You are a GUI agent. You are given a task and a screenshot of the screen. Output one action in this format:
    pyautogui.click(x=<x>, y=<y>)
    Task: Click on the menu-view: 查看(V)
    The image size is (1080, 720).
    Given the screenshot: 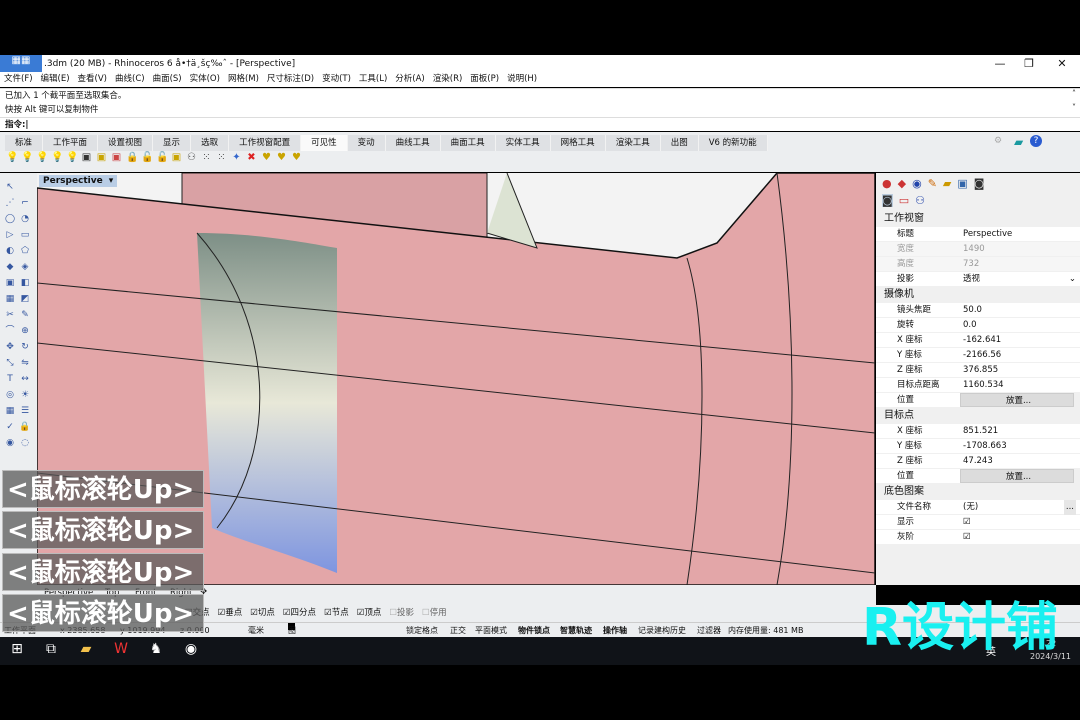 What is the action you would take?
    pyautogui.click(x=92, y=79)
    